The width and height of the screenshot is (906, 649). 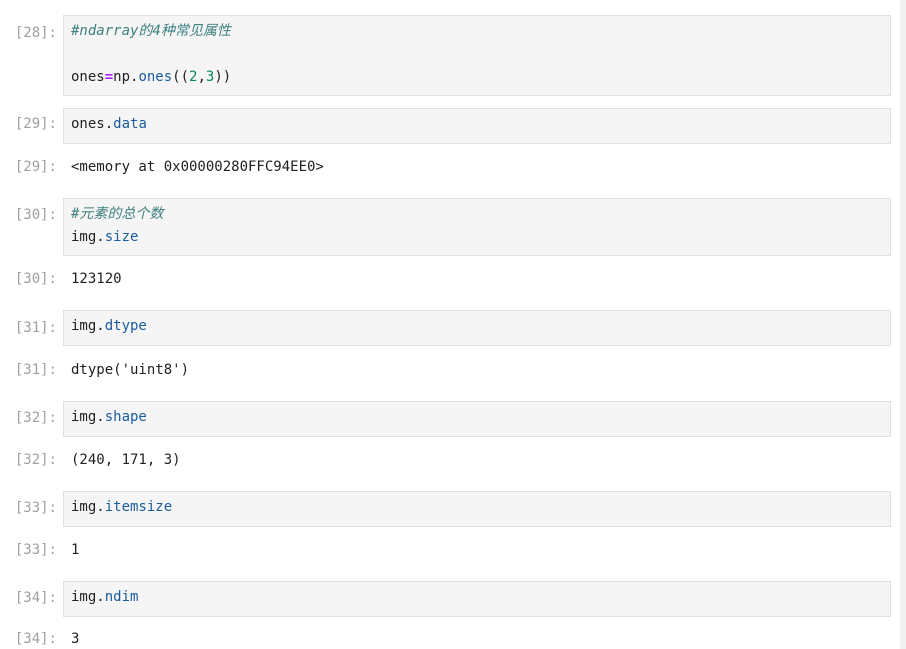 I want to click on code-token: np., so click(x=126, y=77).